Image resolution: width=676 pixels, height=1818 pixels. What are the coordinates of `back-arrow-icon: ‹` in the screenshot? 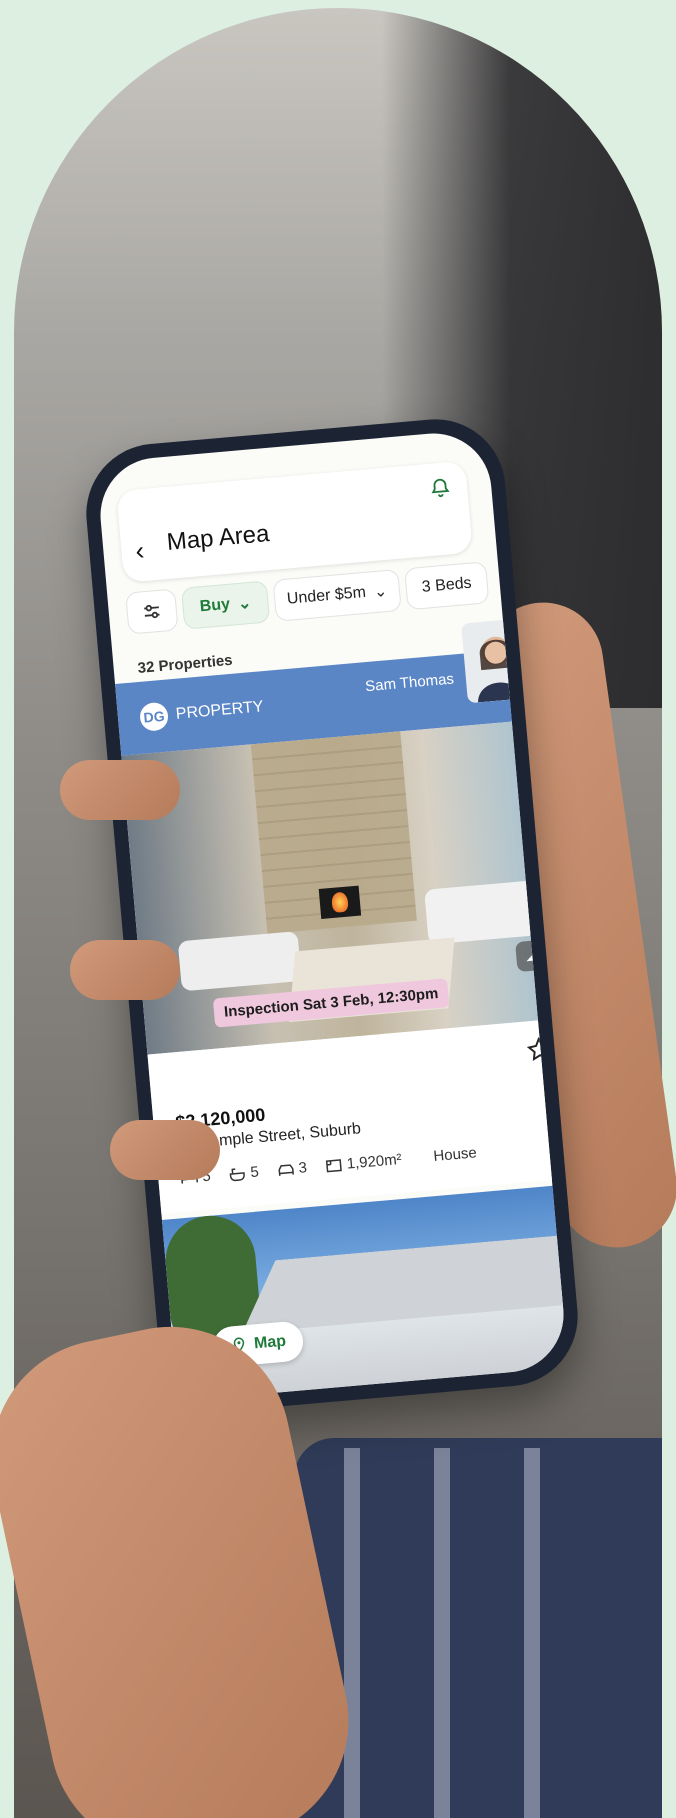 It's located at (139, 551).